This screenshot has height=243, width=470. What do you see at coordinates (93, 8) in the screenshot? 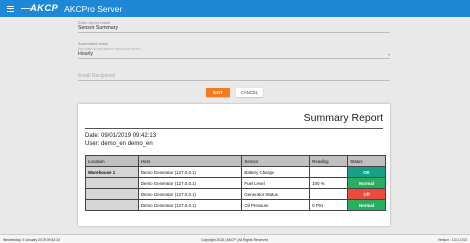
I see `app-title: AKCPro Server` at bounding box center [93, 8].